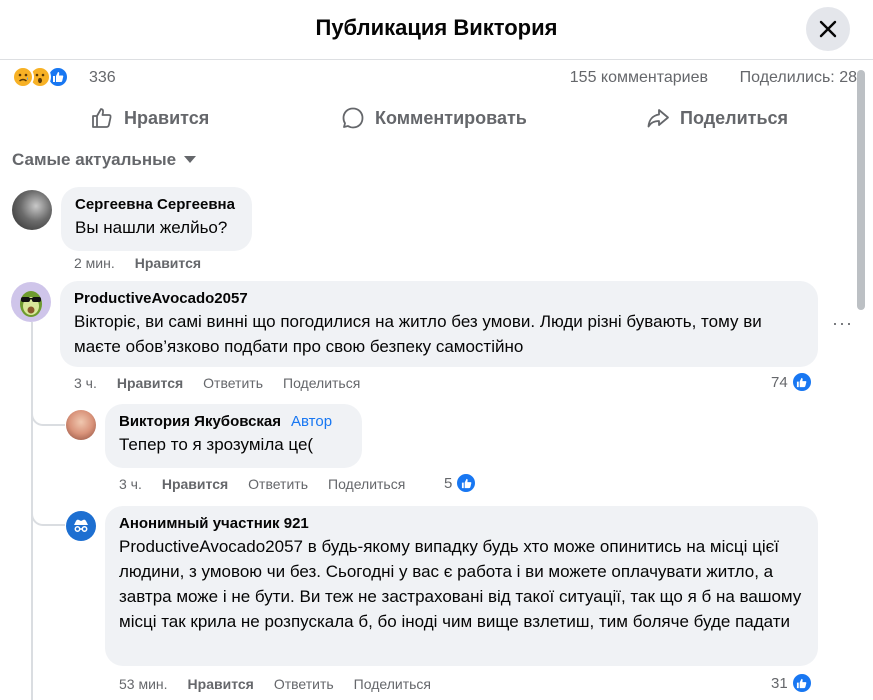 Image resolution: width=873 pixels, height=700 pixels. What do you see at coordinates (102, 118) in the screenshot?
I see `thumbs-up-icon` at bounding box center [102, 118].